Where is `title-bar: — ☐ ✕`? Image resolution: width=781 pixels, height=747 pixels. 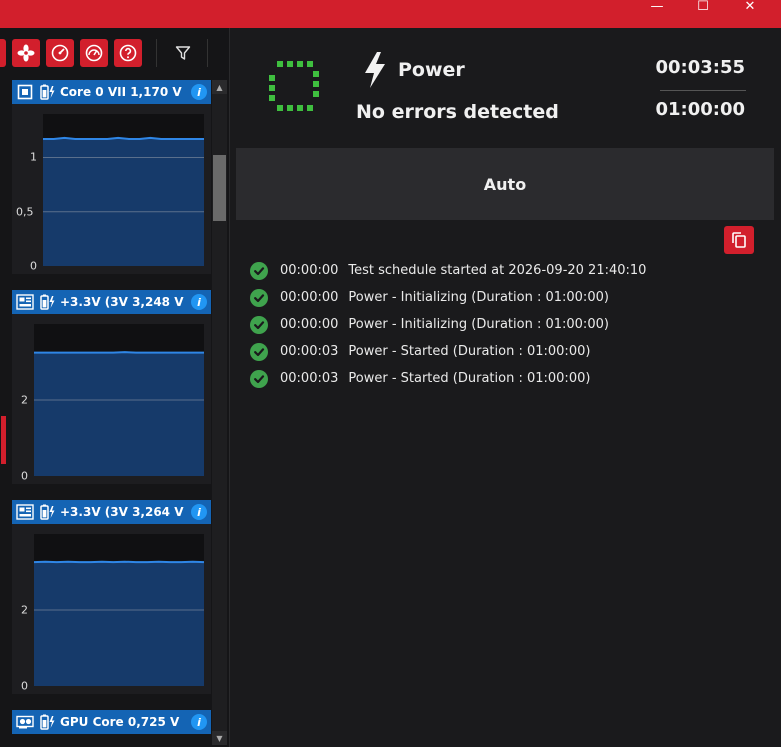 title-bar: — ☐ ✕ is located at coordinates (390, 14).